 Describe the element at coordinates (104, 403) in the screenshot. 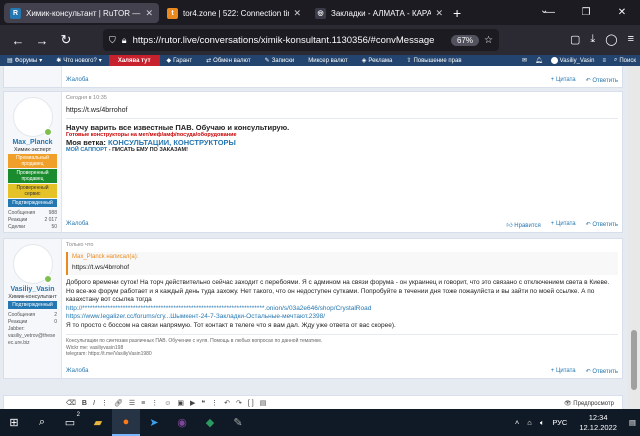

I see `more-text-icon: ⋮` at that location.